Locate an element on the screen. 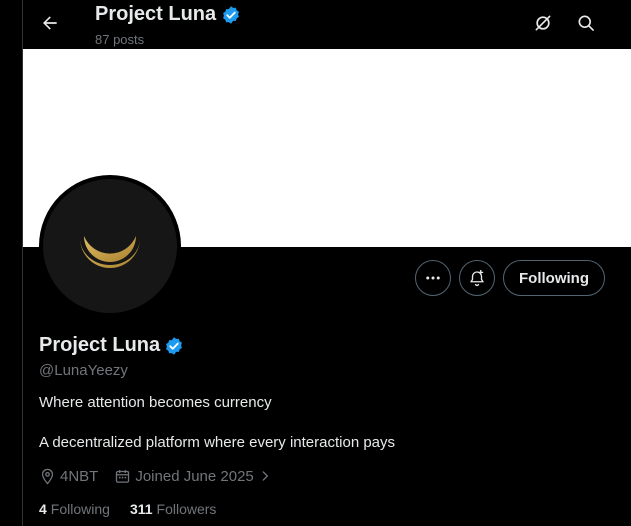  more-horizontal-icon is located at coordinates (433, 278).